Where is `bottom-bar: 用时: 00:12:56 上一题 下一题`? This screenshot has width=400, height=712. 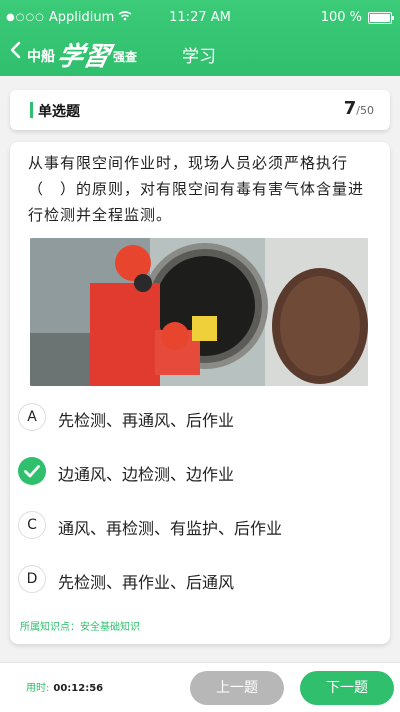
bottom-bar: 用时: 00:12:56 上一题 下一题 is located at coordinates (200, 687).